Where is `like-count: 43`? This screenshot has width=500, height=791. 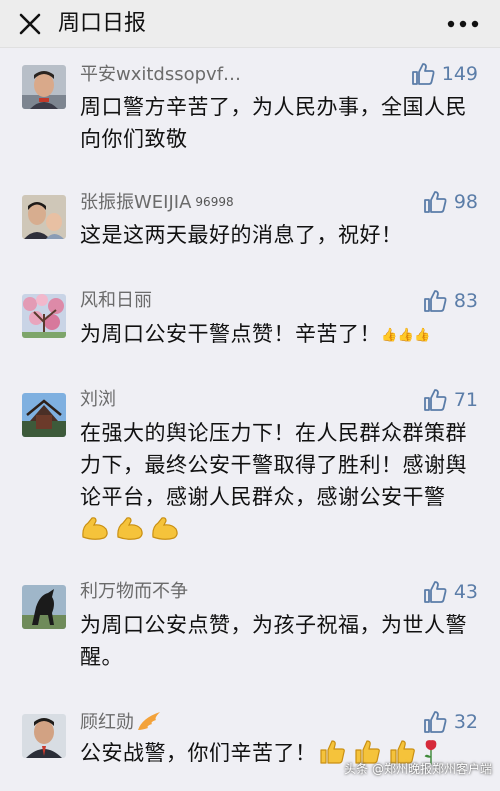 like-count: 43 is located at coordinates (465, 592).